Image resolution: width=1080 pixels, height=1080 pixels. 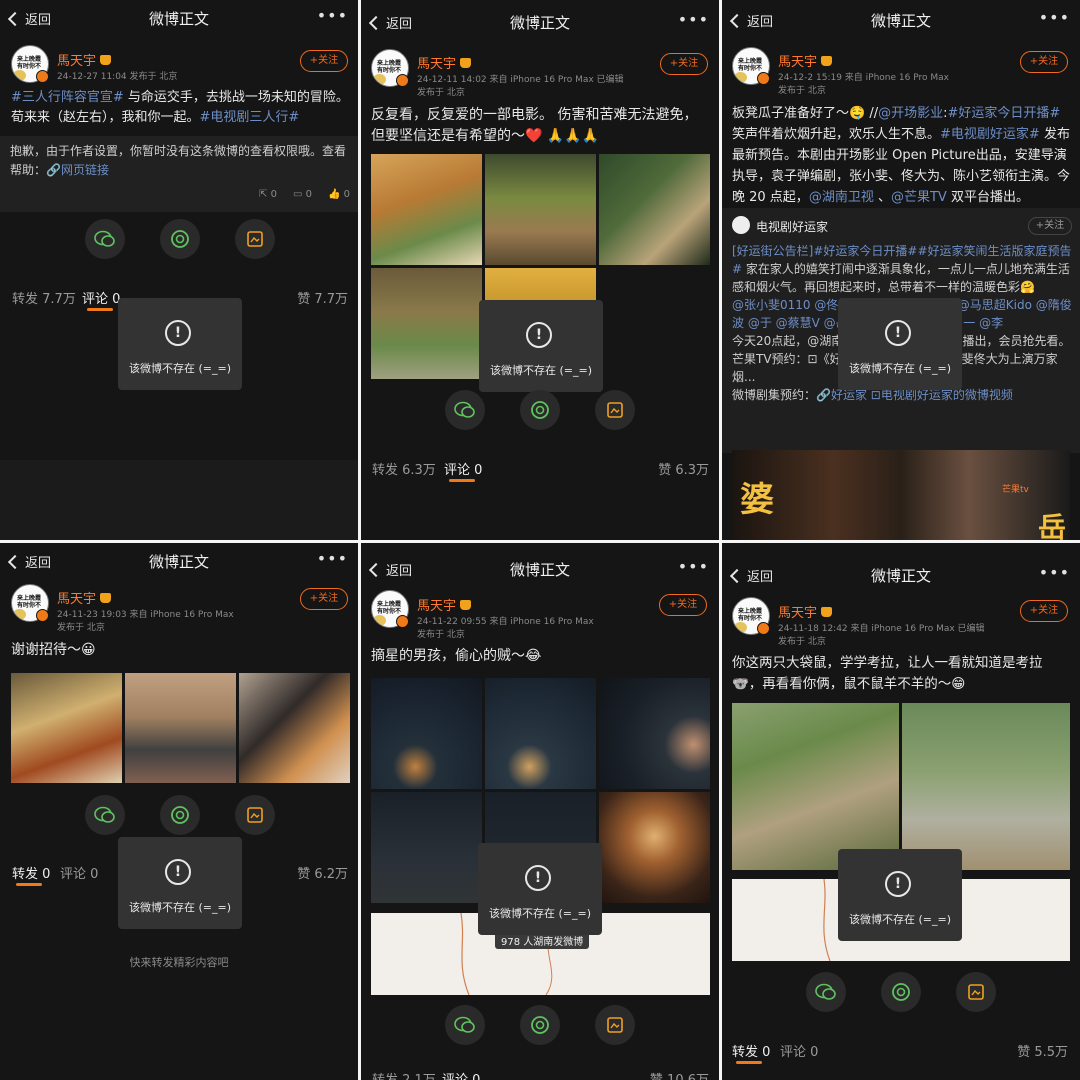 What do you see at coordinates (322, 872) in the screenshot?
I see `tab-like: 赞 6.2万` at bounding box center [322, 872].